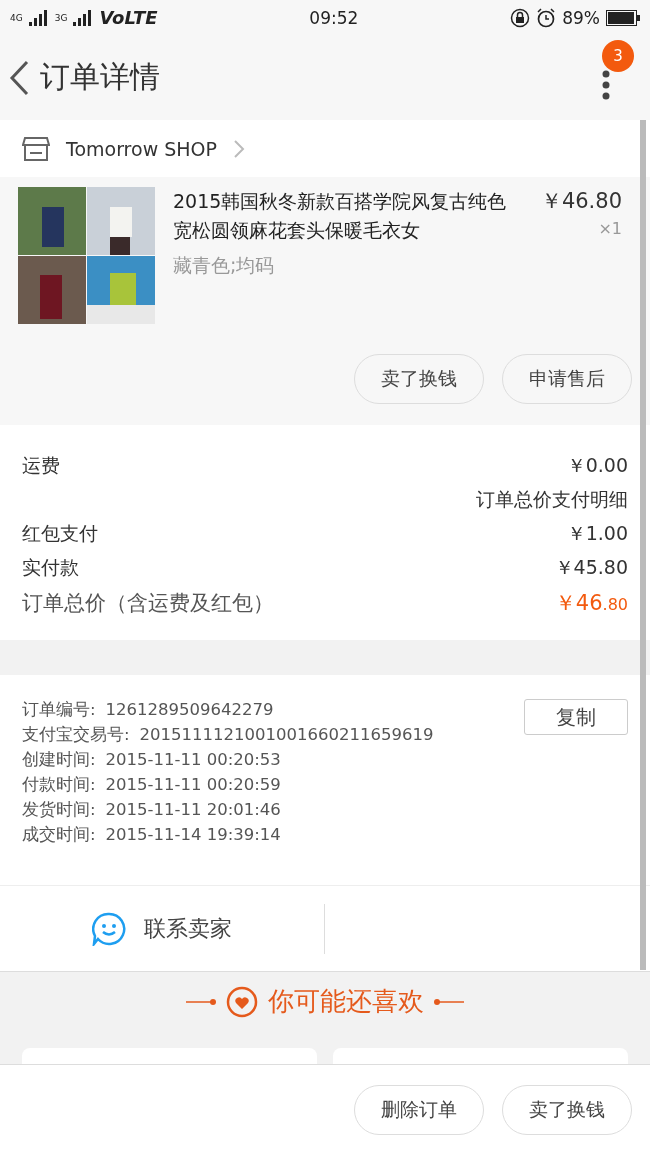 This screenshot has height=1155, width=650. I want to click on battery-percent: 89%, so click(581, 17).